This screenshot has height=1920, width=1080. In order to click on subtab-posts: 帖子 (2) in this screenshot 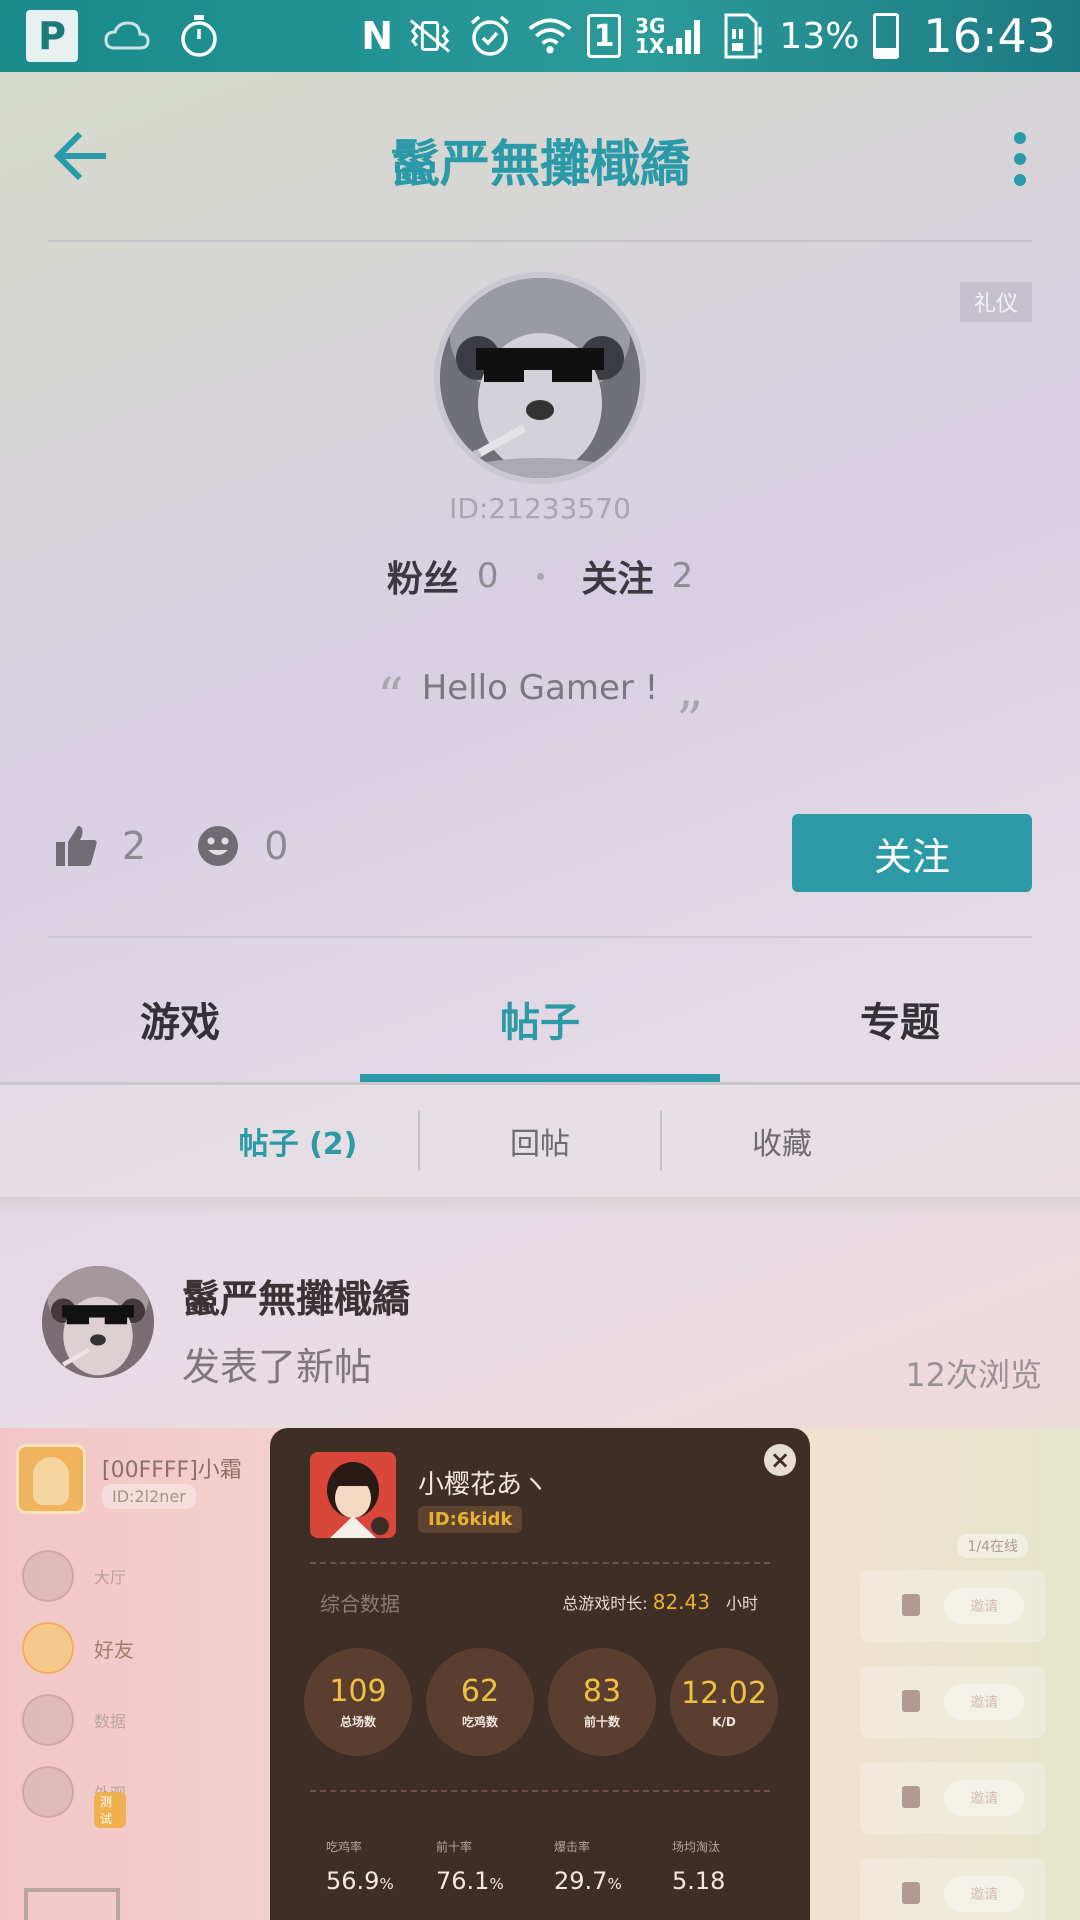, I will do `click(298, 1141)`.